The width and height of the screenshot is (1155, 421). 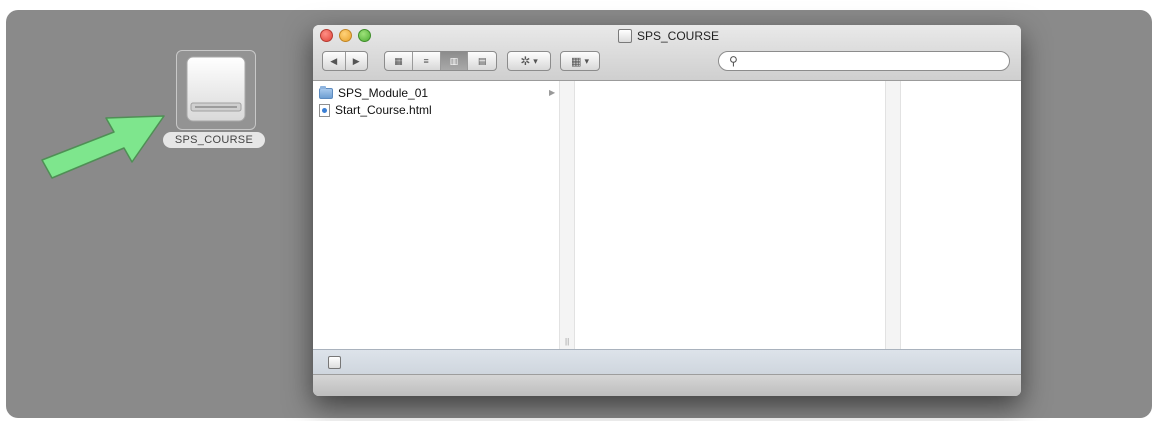 What do you see at coordinates (334, 61) in the screenshot?
I see `back-icon: ◀` at bounding box center [334, 61].